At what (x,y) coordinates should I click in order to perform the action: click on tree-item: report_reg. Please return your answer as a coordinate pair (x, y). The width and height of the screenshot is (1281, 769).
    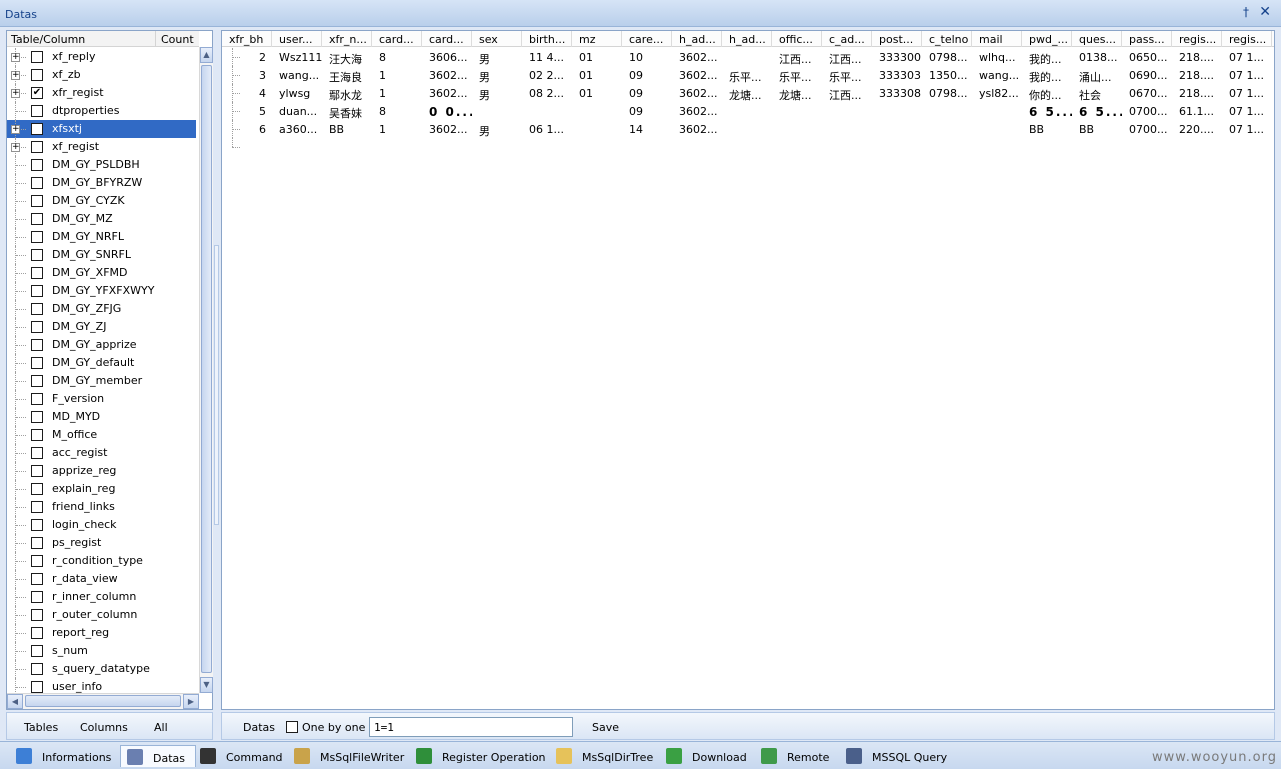
    Looking at the image, I should click on (102, 633).